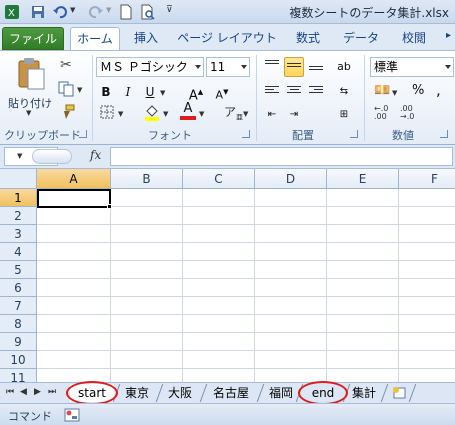  Describe the element at coordinates (344, 67) in the screenshot. I see `orientation-button: ab` at that location.